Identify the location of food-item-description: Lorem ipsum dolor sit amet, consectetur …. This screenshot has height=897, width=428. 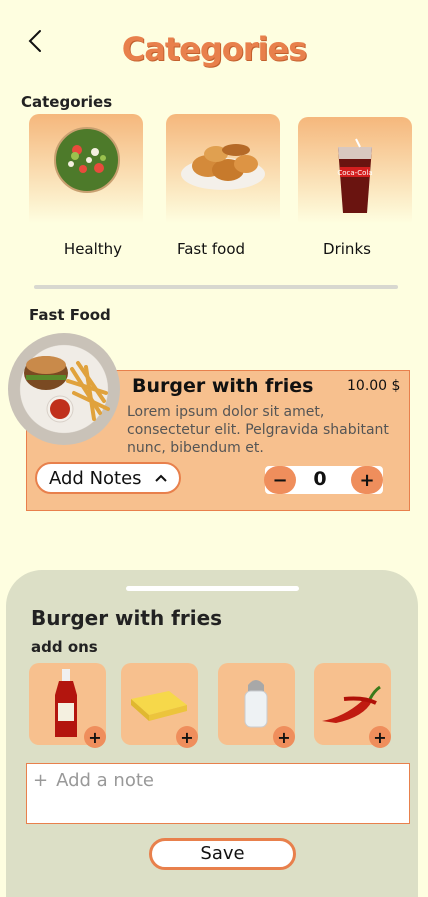
(258, 430).